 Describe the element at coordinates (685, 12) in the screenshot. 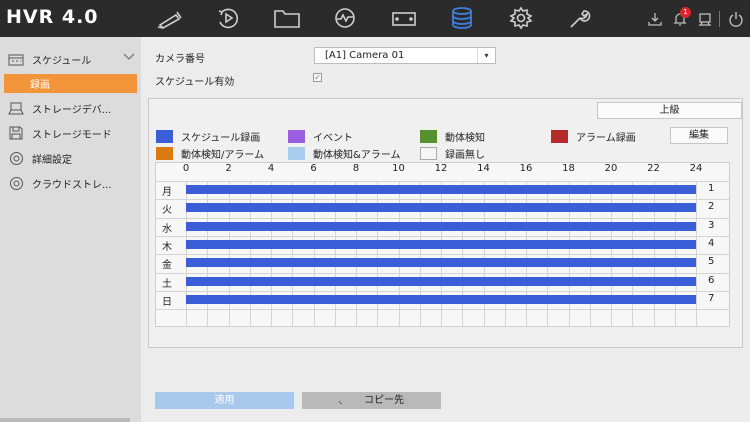

I see `notification-badge: 1` at that location.